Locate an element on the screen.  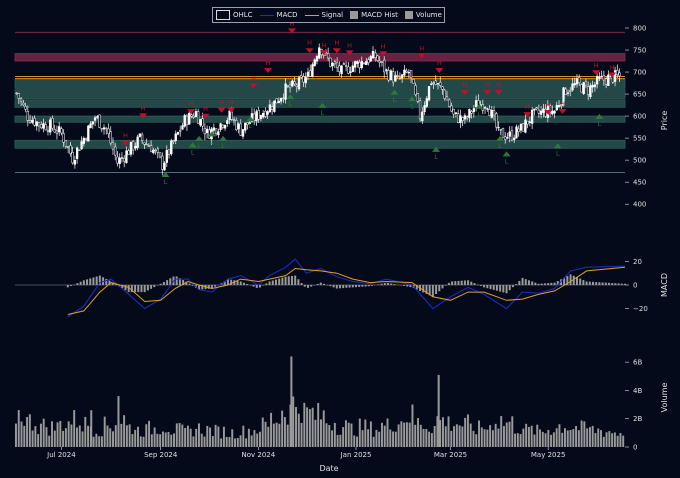
signal-swatch-icon is located at coordinates (311, 15).